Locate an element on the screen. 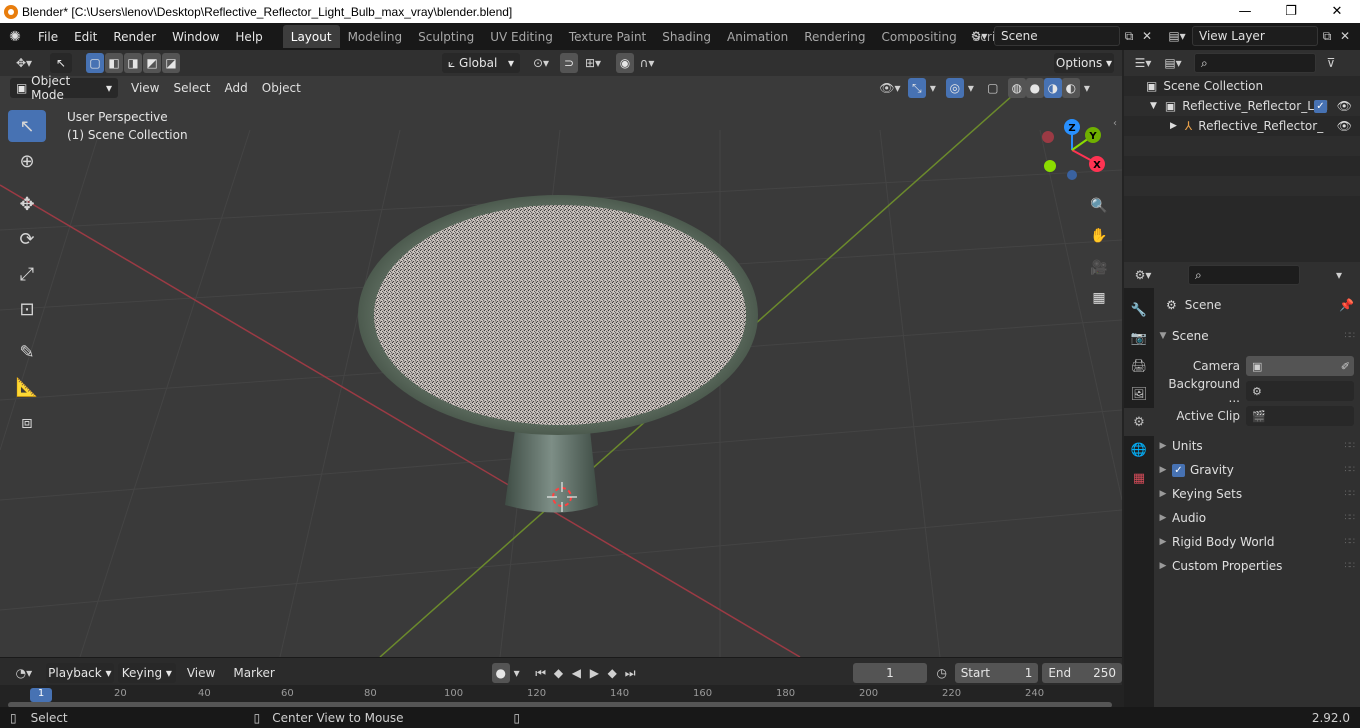 The image size is (1360, 728). panel-scene: ▼ Scene ∷∷ is located at coordinates (1257, 336).